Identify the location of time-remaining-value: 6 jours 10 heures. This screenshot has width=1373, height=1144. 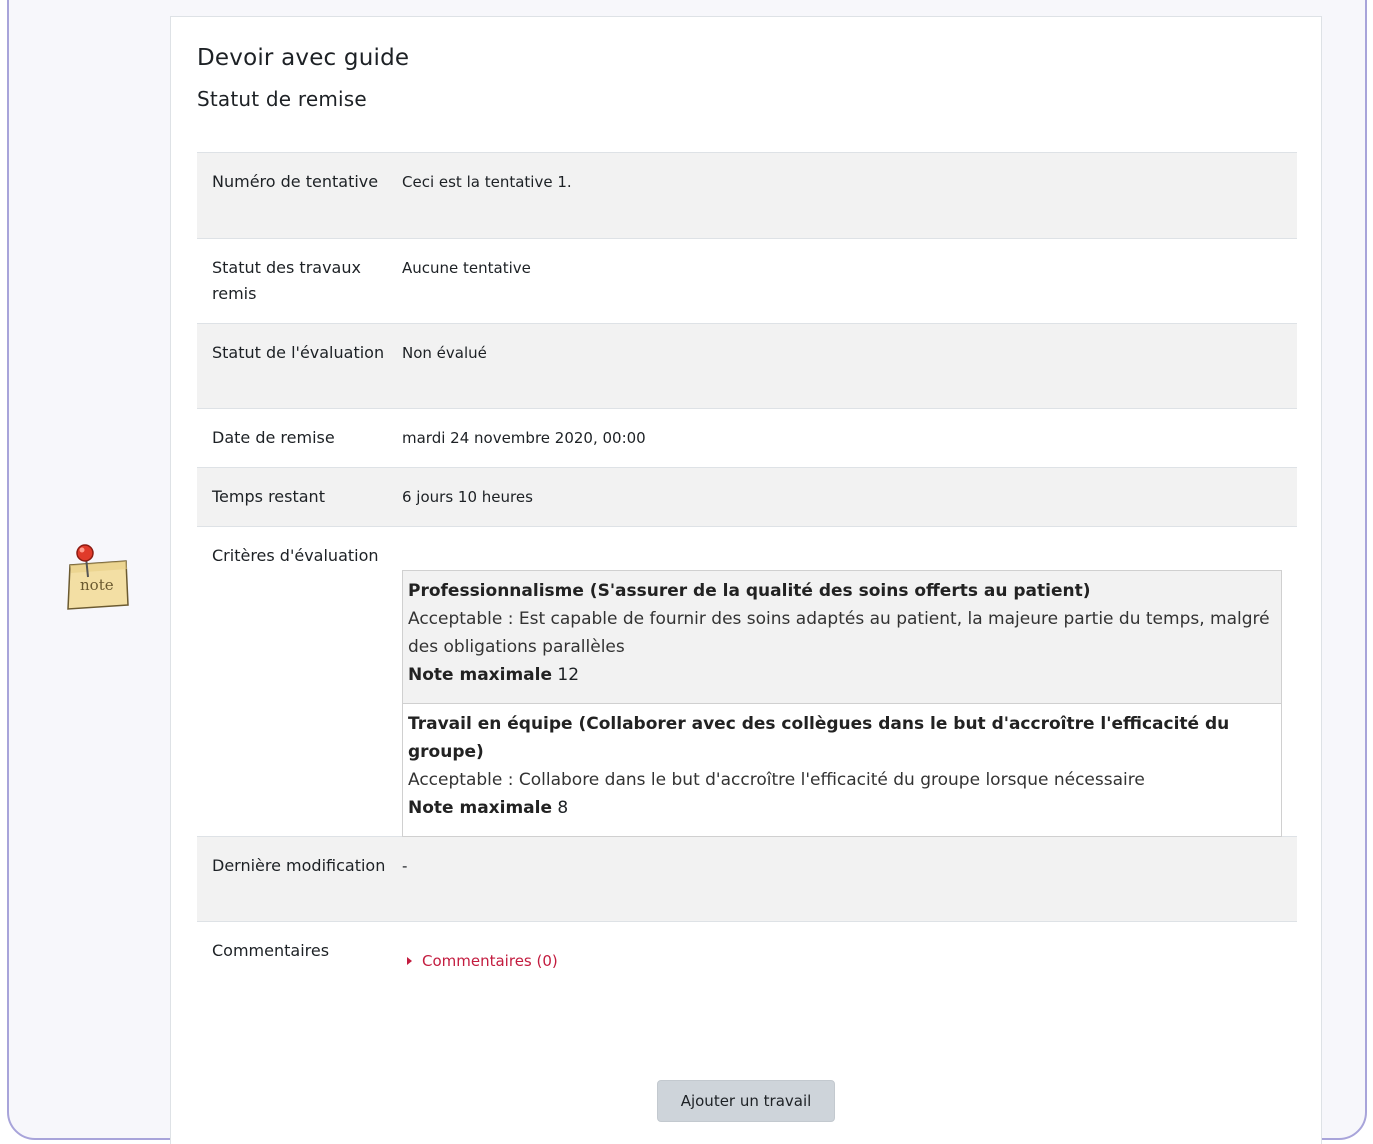
(467, 497).